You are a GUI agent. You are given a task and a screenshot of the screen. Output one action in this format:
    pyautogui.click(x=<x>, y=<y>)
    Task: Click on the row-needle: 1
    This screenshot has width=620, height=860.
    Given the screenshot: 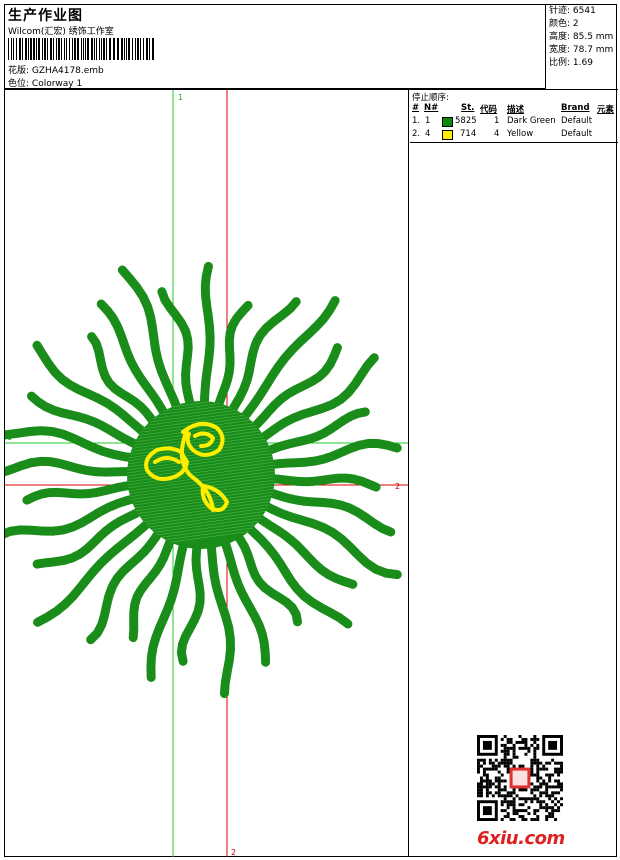 What is the action you would take?
    pyautogui.click(x=428, y=121)
    